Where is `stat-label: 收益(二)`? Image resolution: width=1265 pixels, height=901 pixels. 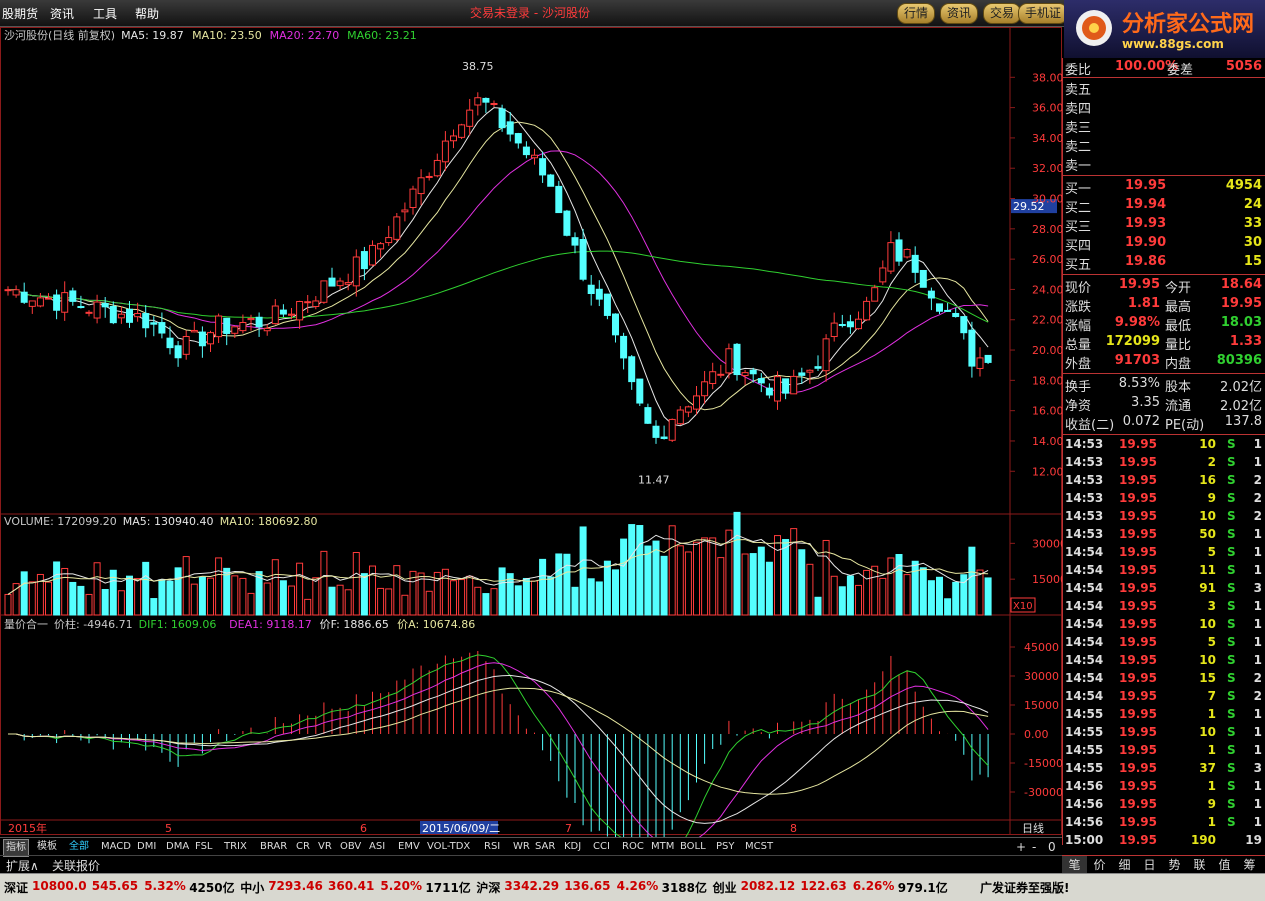 stat-label: 收益(二) is located at coordinates (1090, 425).